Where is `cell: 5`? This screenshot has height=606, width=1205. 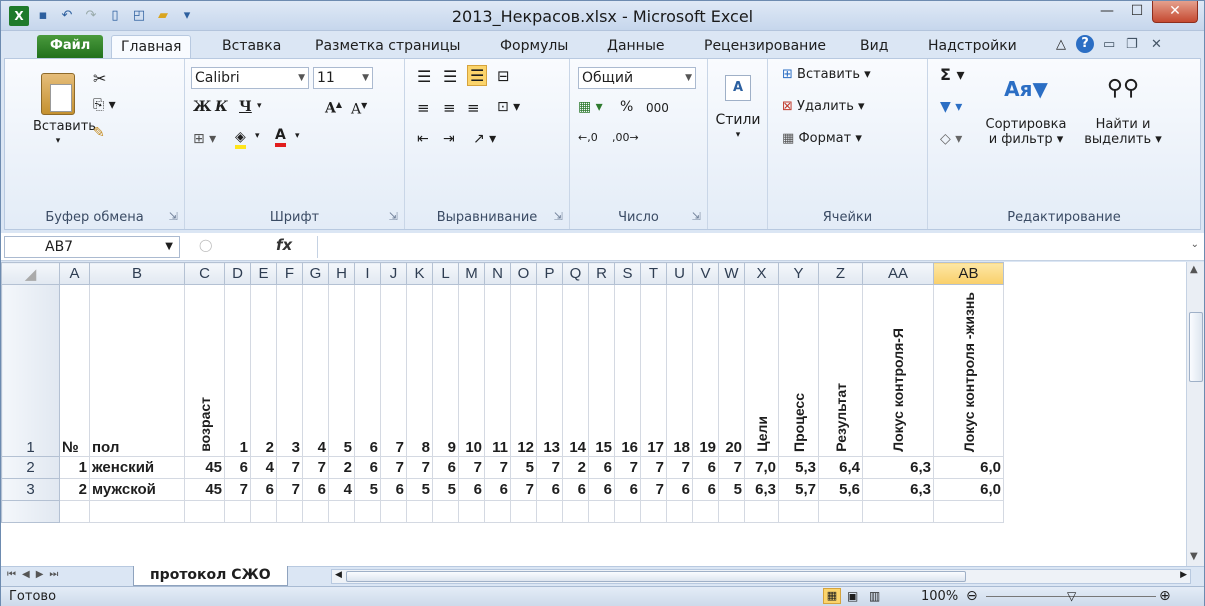
cell: 5 is located at coordinates (419, 489).